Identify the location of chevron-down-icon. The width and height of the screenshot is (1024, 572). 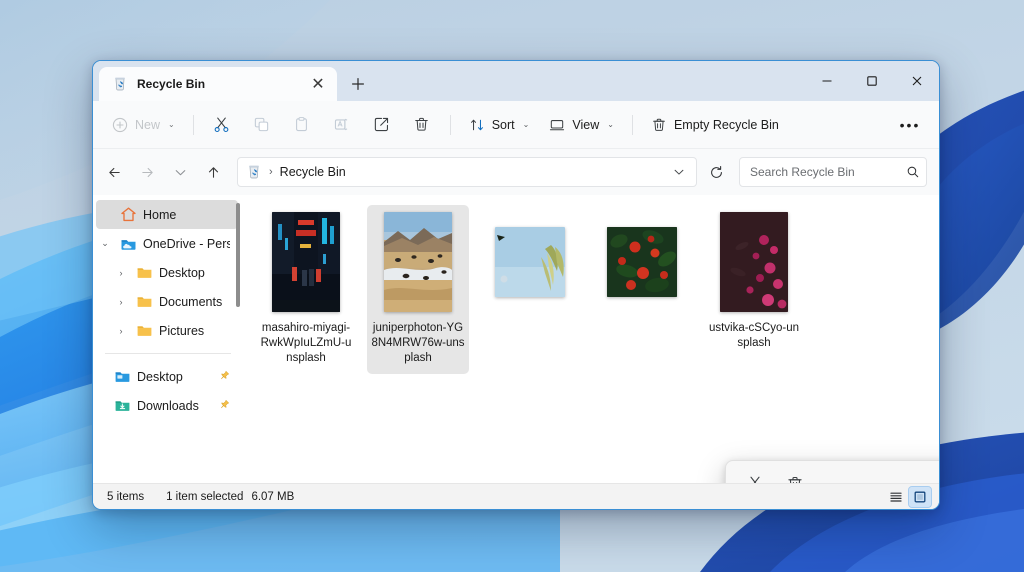
(679, 172).